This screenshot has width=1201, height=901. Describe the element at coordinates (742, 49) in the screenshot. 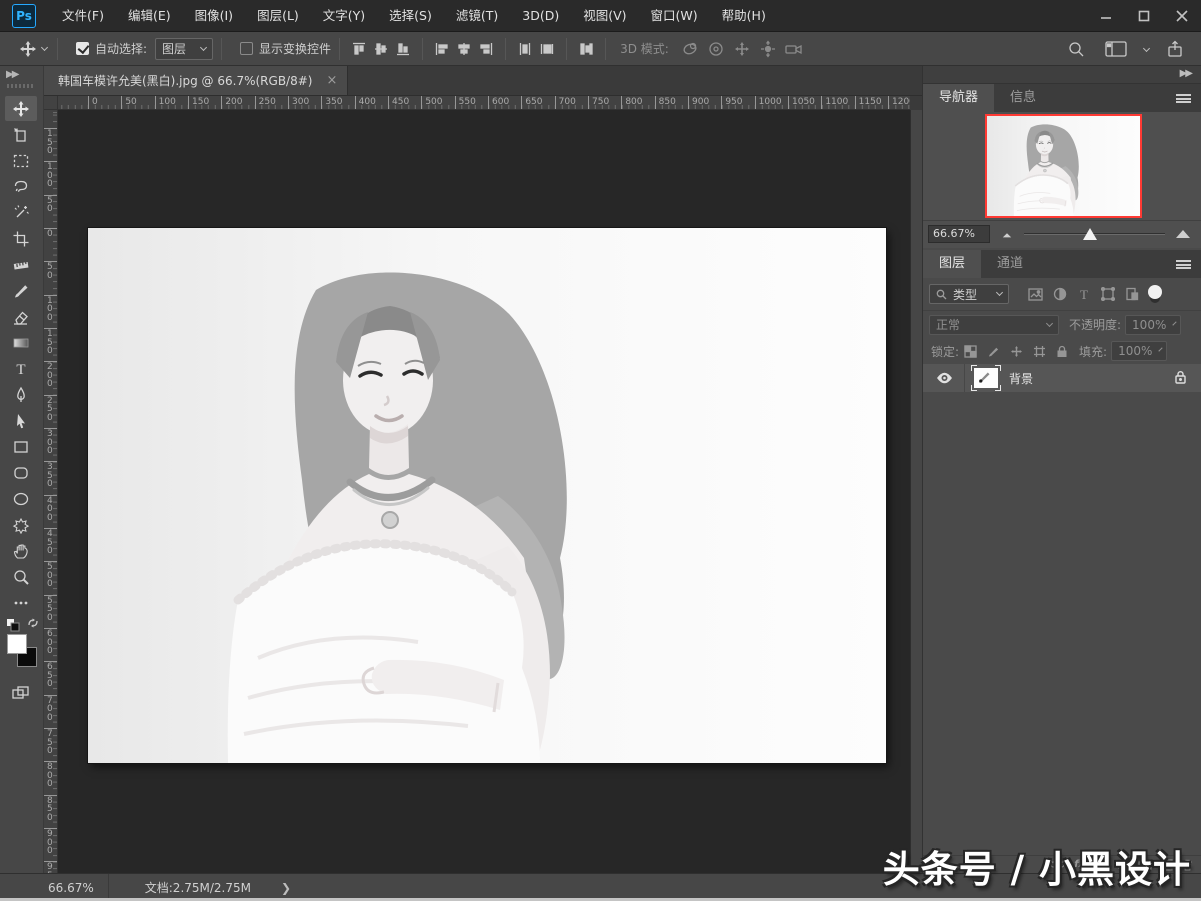

I see `3d-drag-icon` at that location.